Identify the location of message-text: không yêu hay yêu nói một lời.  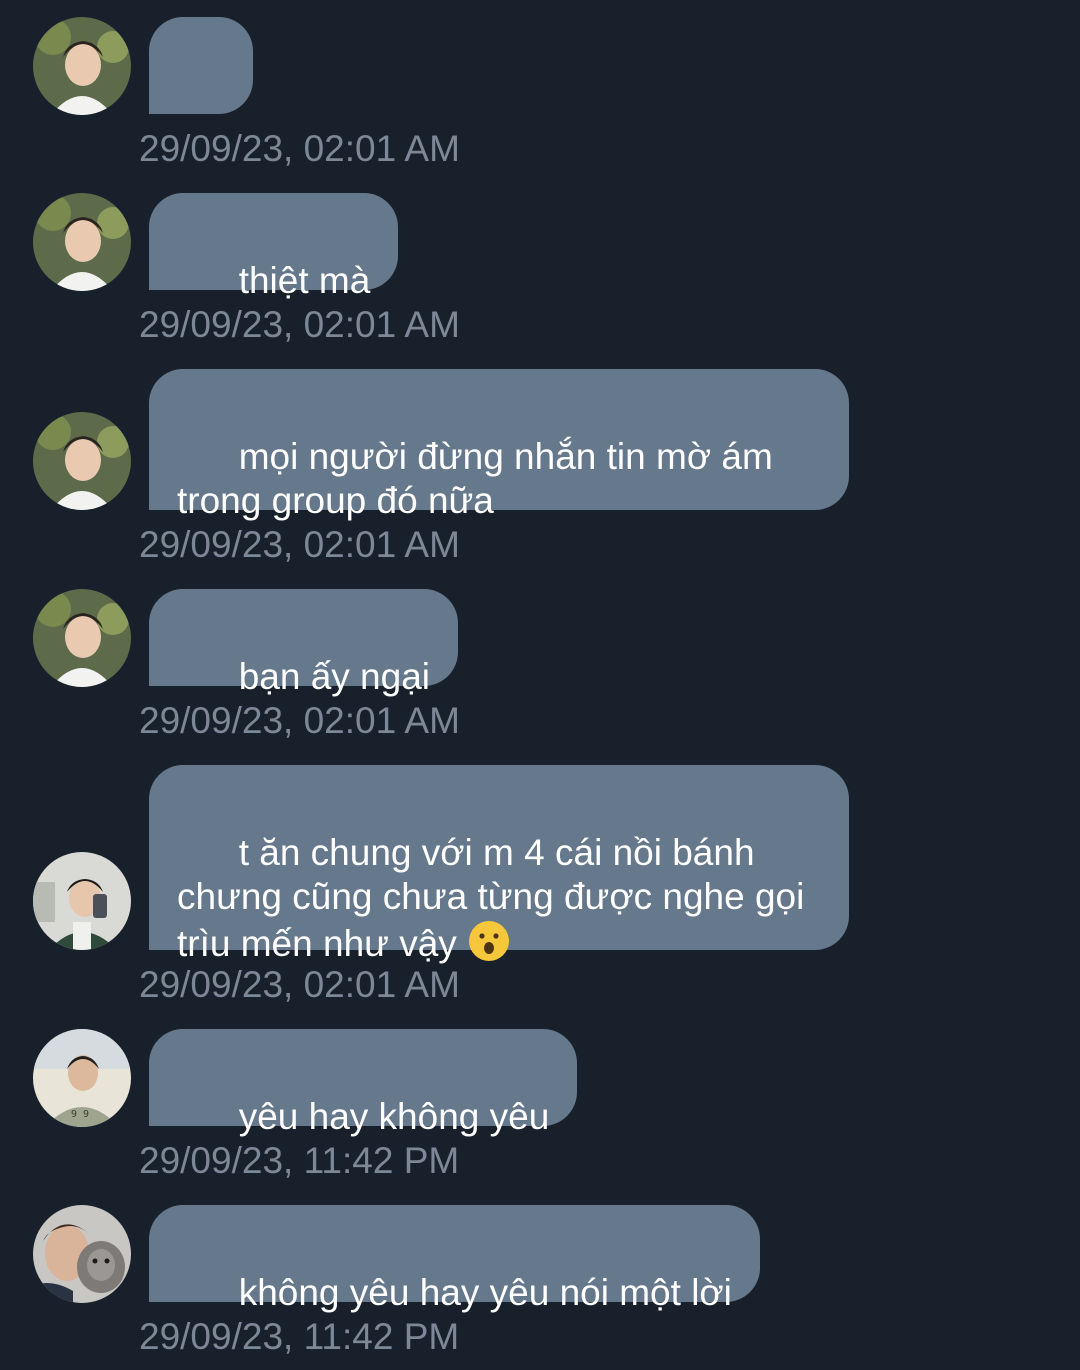
(485, 1292).